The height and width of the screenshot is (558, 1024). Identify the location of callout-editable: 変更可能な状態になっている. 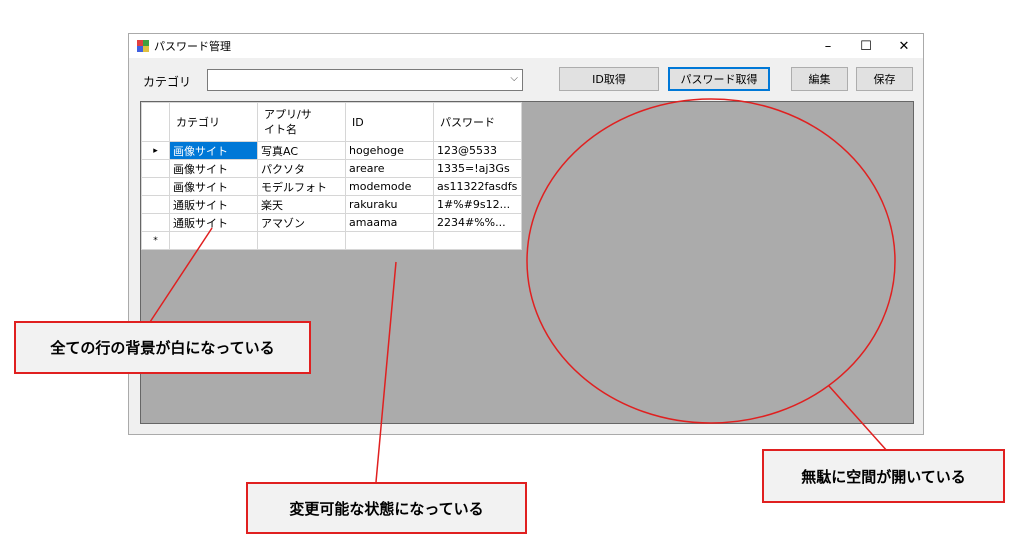
(386, 508).